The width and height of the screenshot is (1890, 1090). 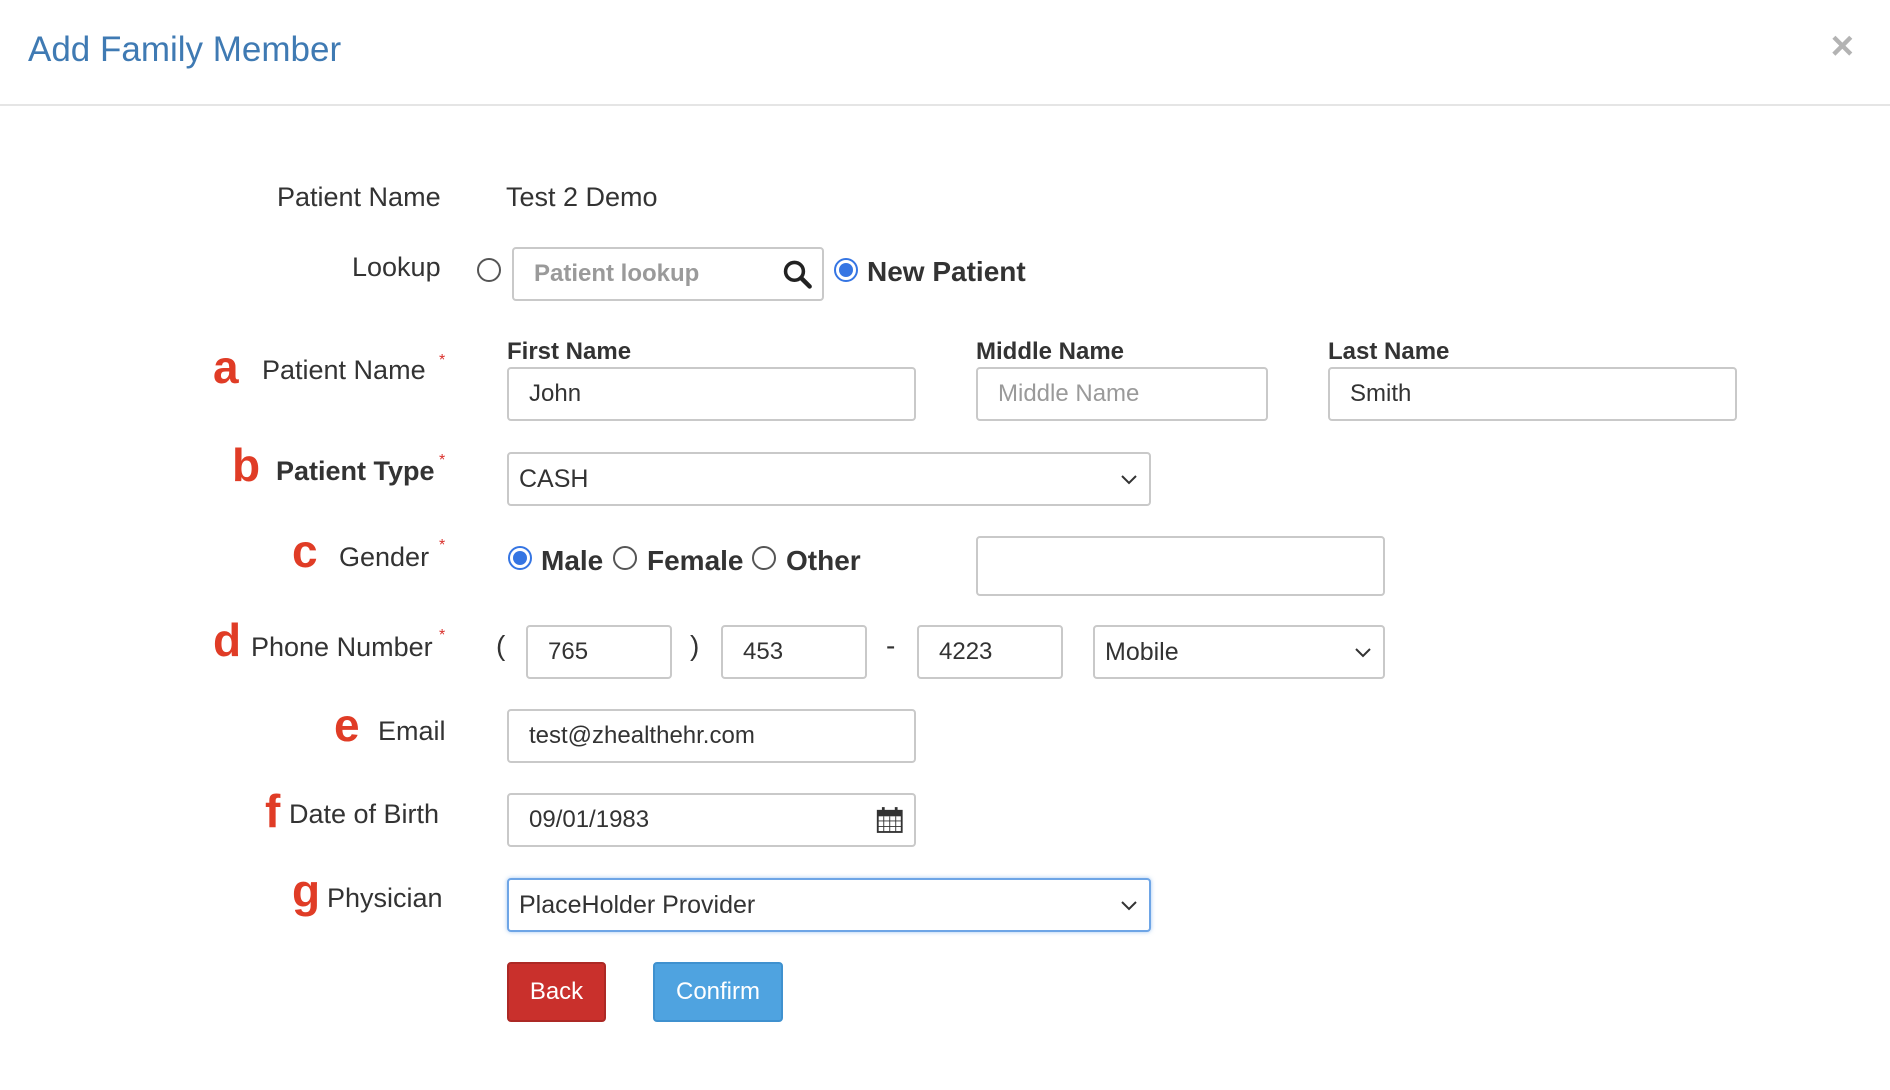 I want to click on back-button: Back, so click(x=556, y=992).